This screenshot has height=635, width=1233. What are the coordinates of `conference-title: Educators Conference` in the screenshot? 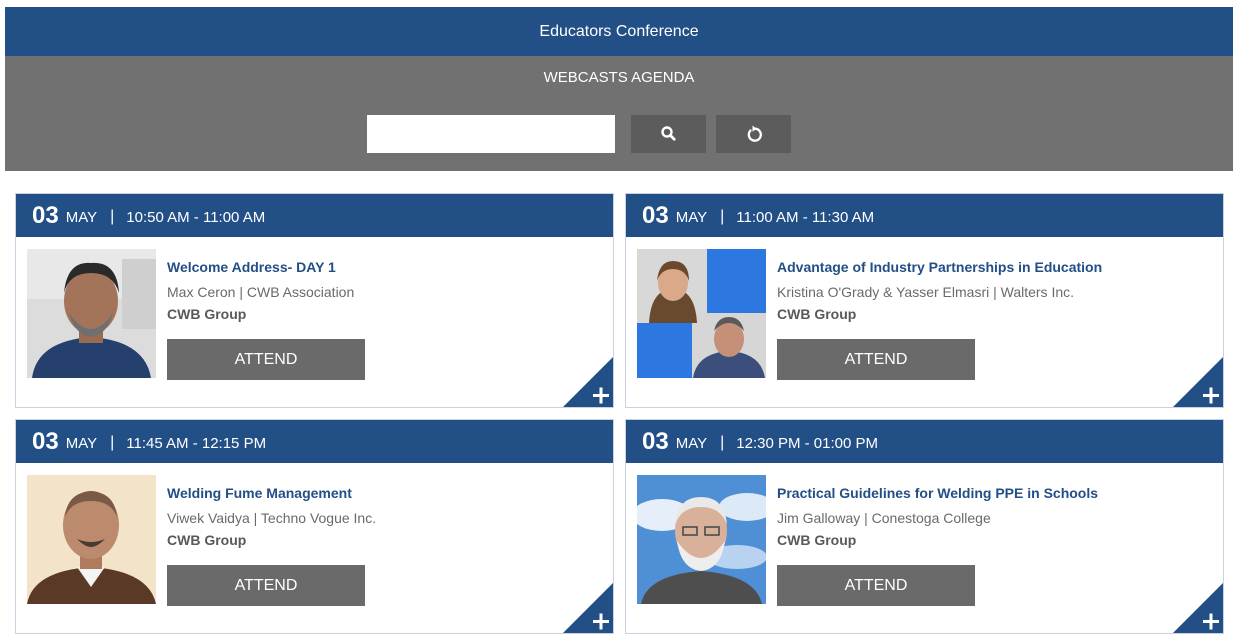 It's located at (619, 31).